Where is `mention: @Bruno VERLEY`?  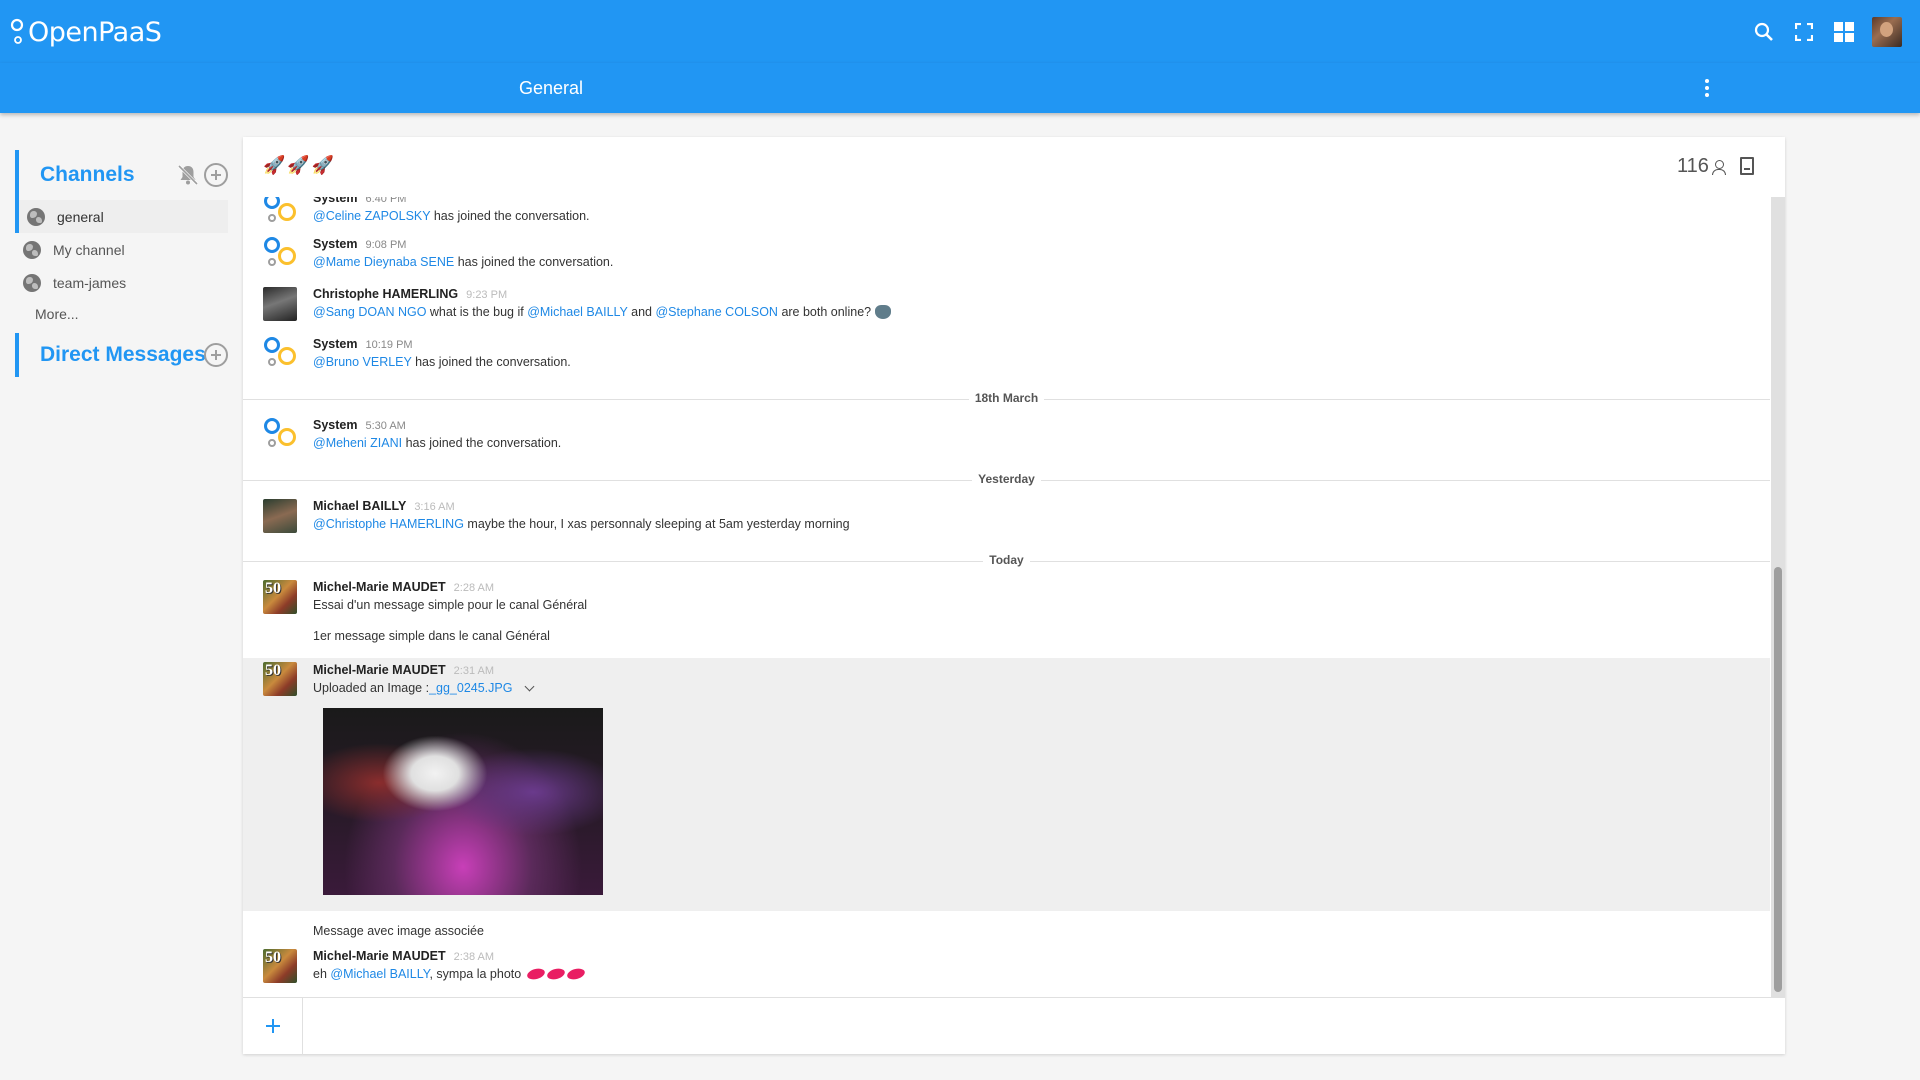 mention: @Bruno VERLEY is located at coordinates (362, 362).